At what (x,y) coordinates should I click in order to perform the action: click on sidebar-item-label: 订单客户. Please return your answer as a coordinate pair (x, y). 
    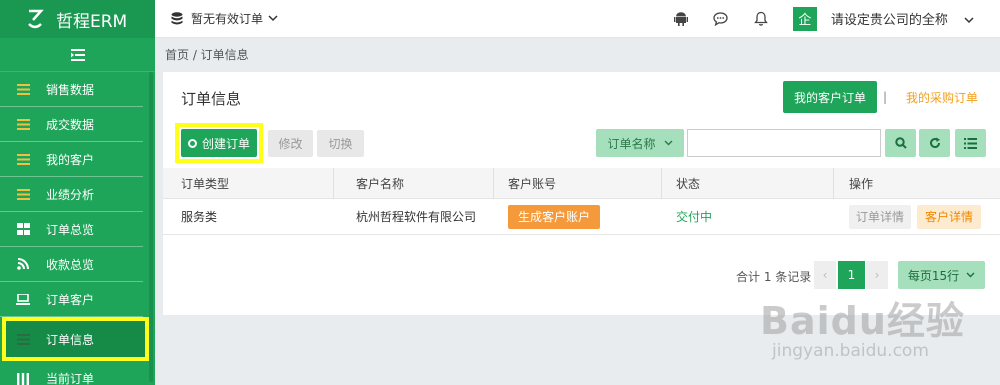
    Looking at the image, I should click on (70, 299).